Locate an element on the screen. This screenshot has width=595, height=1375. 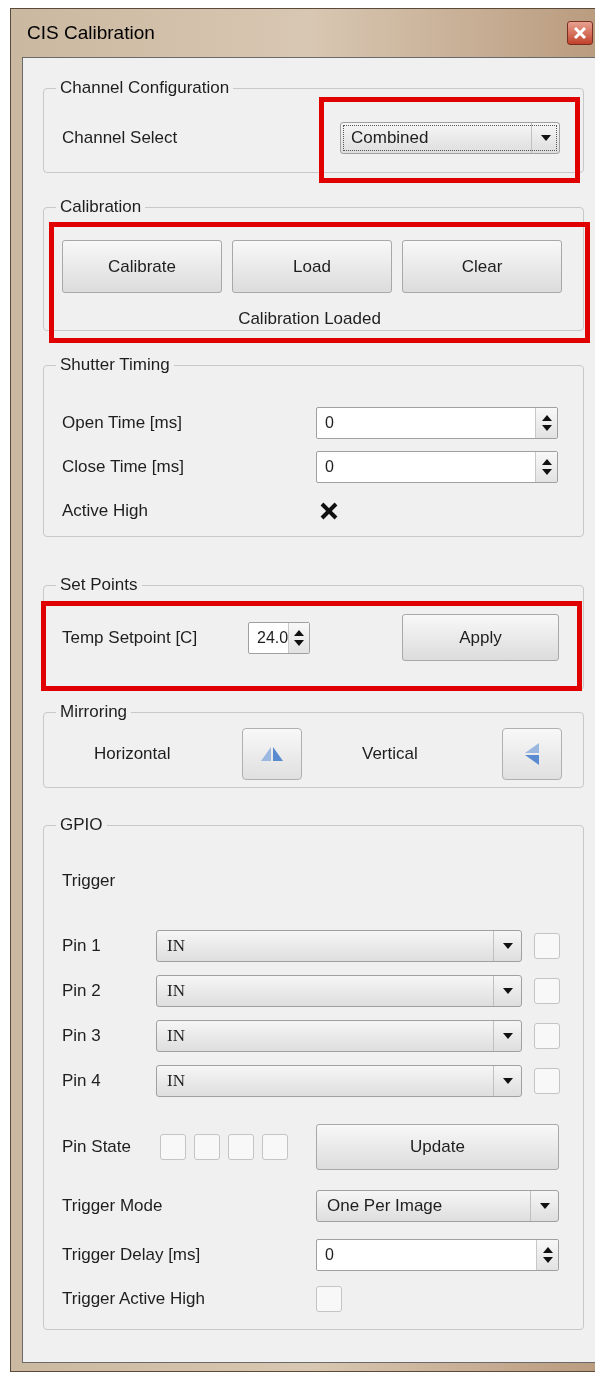
field-label: Trigger Delay [ms] is located at coordinates (132, 1255).